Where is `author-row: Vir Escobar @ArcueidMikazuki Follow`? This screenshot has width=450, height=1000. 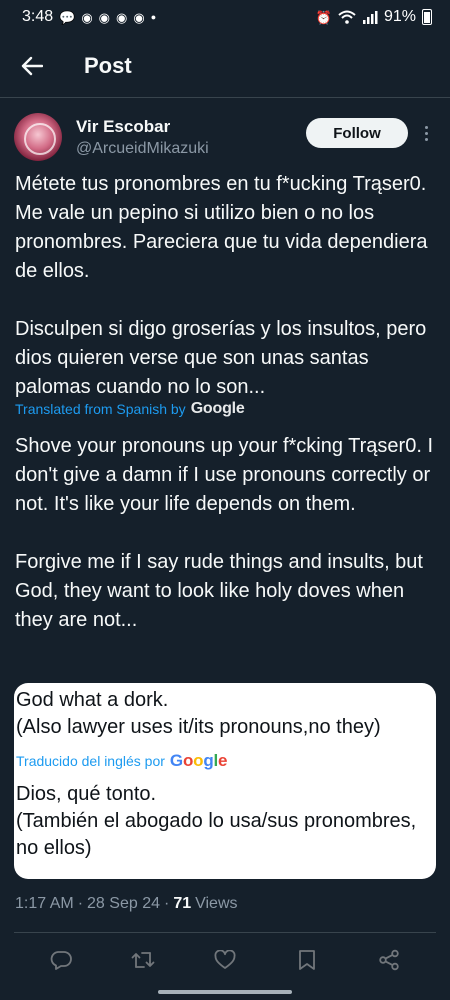
author-row: Vir Escobar @ArcueidMikazuki Follow is located at coordinates (225, 137).